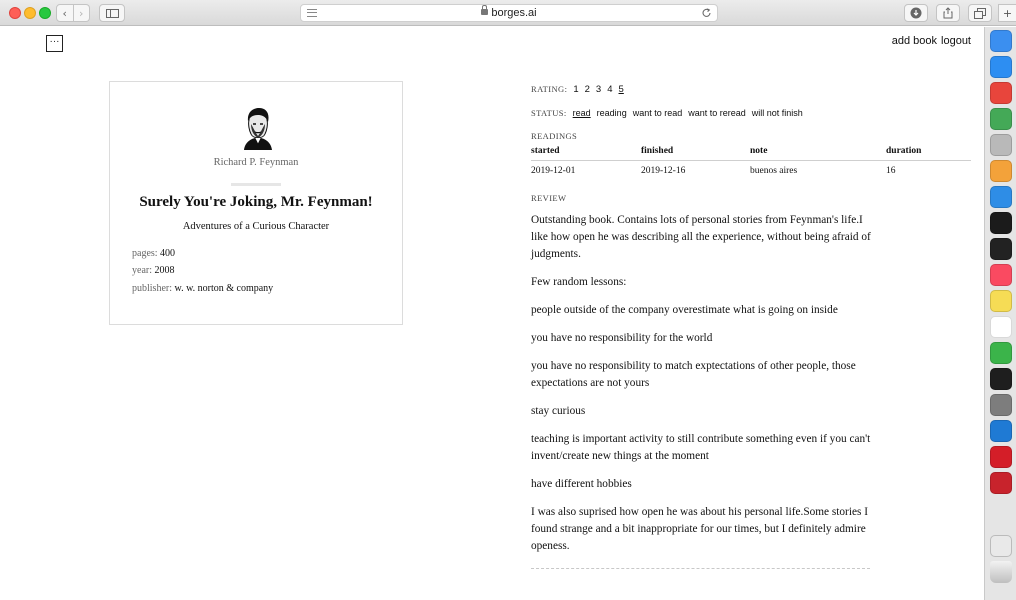  Describe the element at coordinates (598, 89) in the screenshot. I see `rating-option-3: 3` at that location.